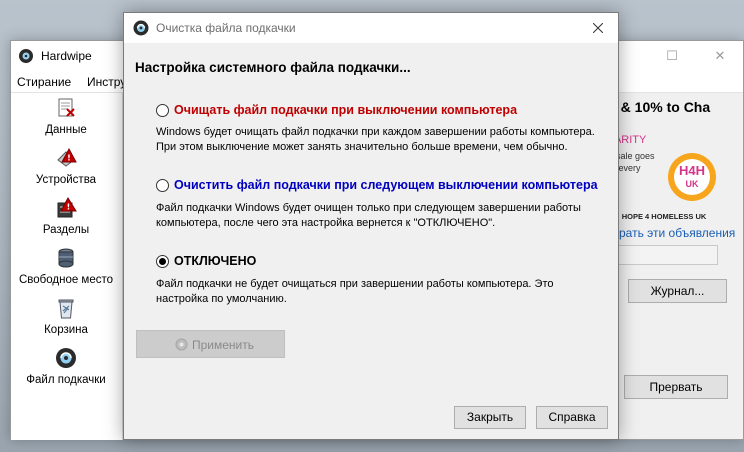  What do you see at coordinates (141, 28) in the screenshot?
I see `pagefile-app-icon` at bounding box center [141, 28].